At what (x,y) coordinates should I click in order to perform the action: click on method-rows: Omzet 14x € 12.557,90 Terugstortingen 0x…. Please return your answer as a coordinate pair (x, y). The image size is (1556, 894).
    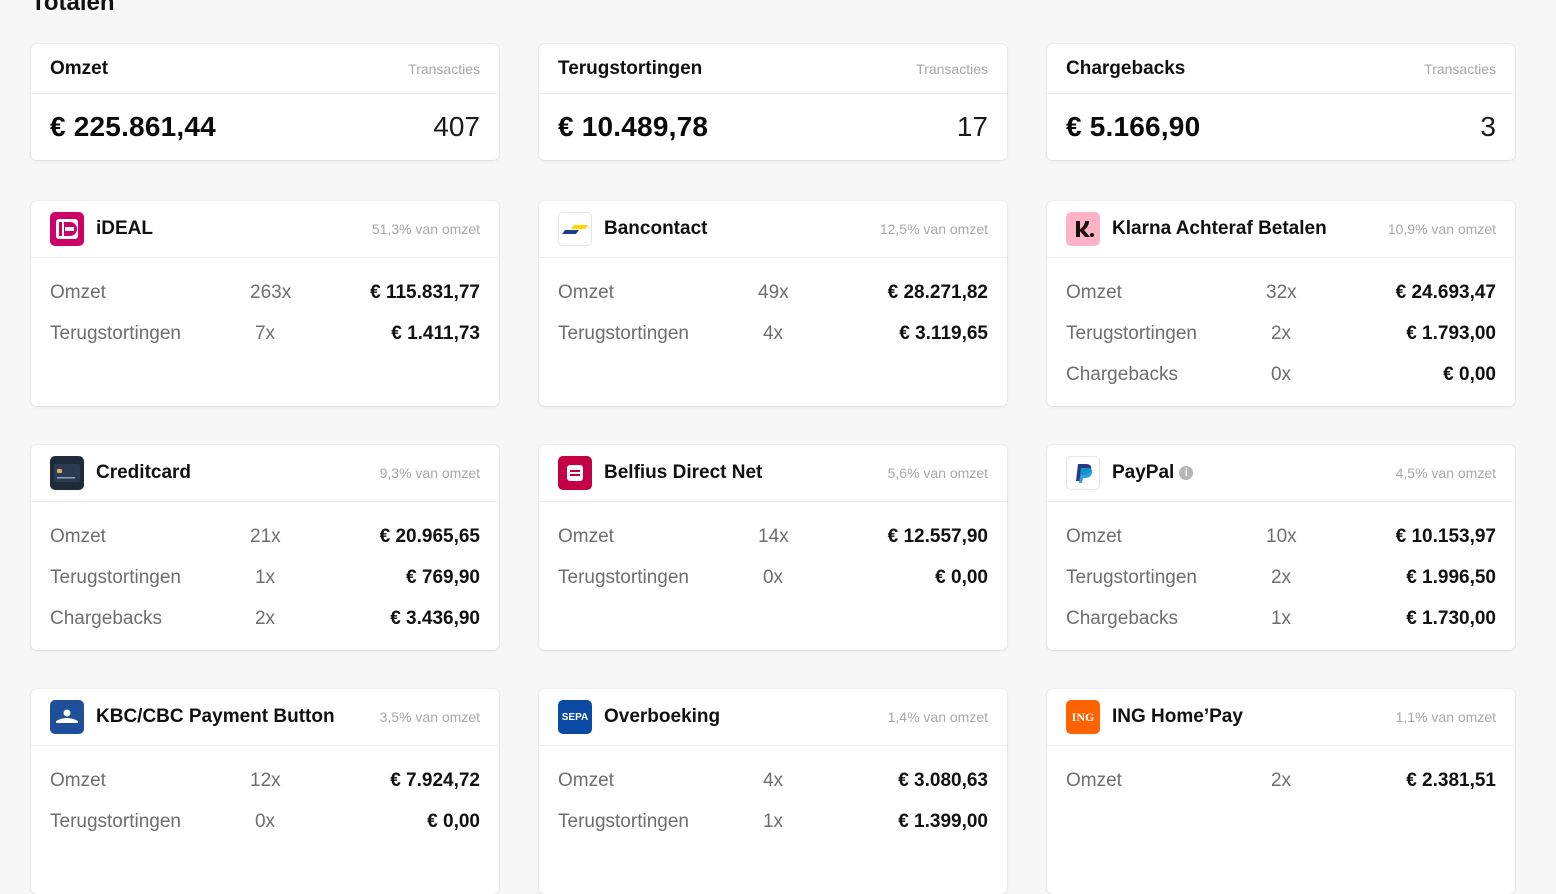
    Looking at the image, I should click on (773, 550).